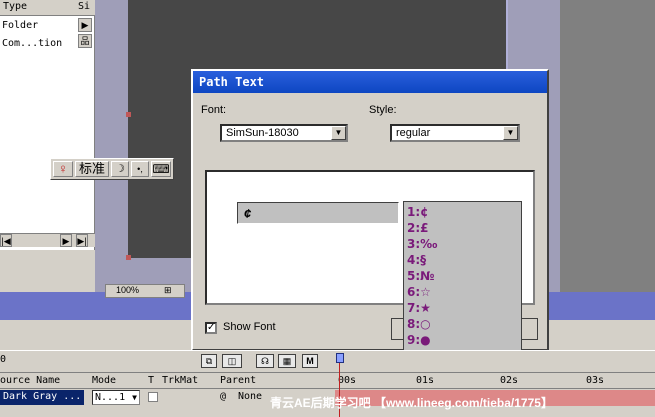 The image size is (655, 417). Describe the element at coordinates (47, 240) in the screenshot. I see `horizontal-scrollbar: |◀ ▶ ▶|` at that location.